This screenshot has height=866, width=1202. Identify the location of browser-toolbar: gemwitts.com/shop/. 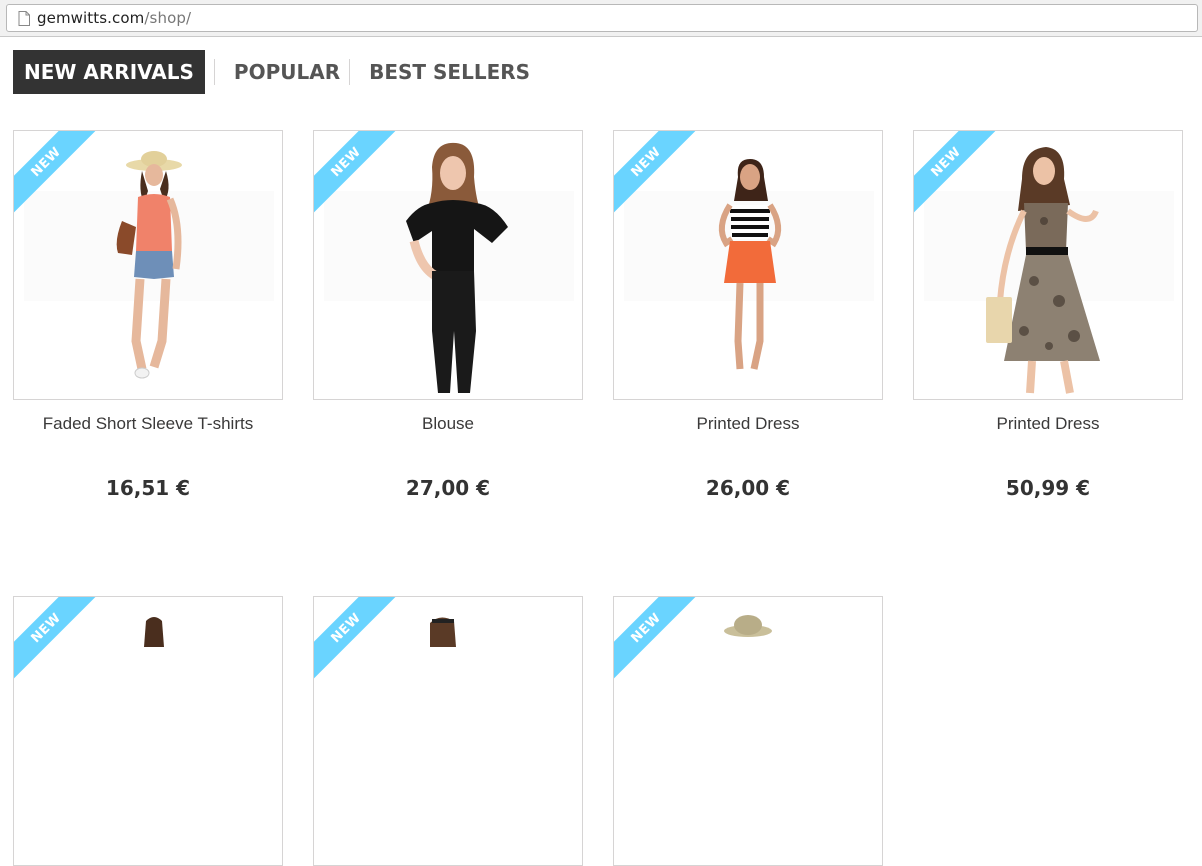
(601, 18).